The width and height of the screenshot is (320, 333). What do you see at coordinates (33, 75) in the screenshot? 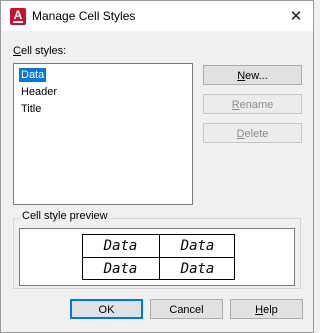
I see `list-item-data: Data` at bounding box center [33, 75].